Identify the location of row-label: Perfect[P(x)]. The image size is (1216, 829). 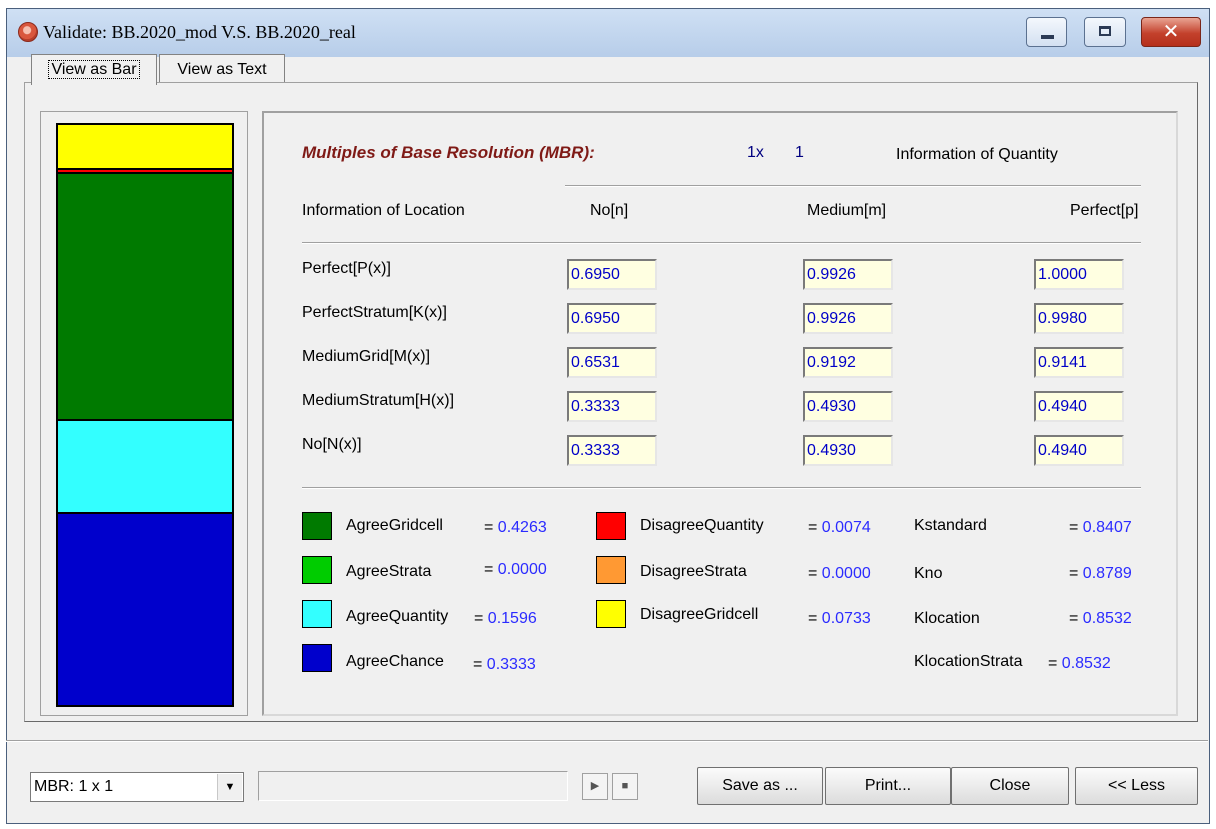
(346, 268).